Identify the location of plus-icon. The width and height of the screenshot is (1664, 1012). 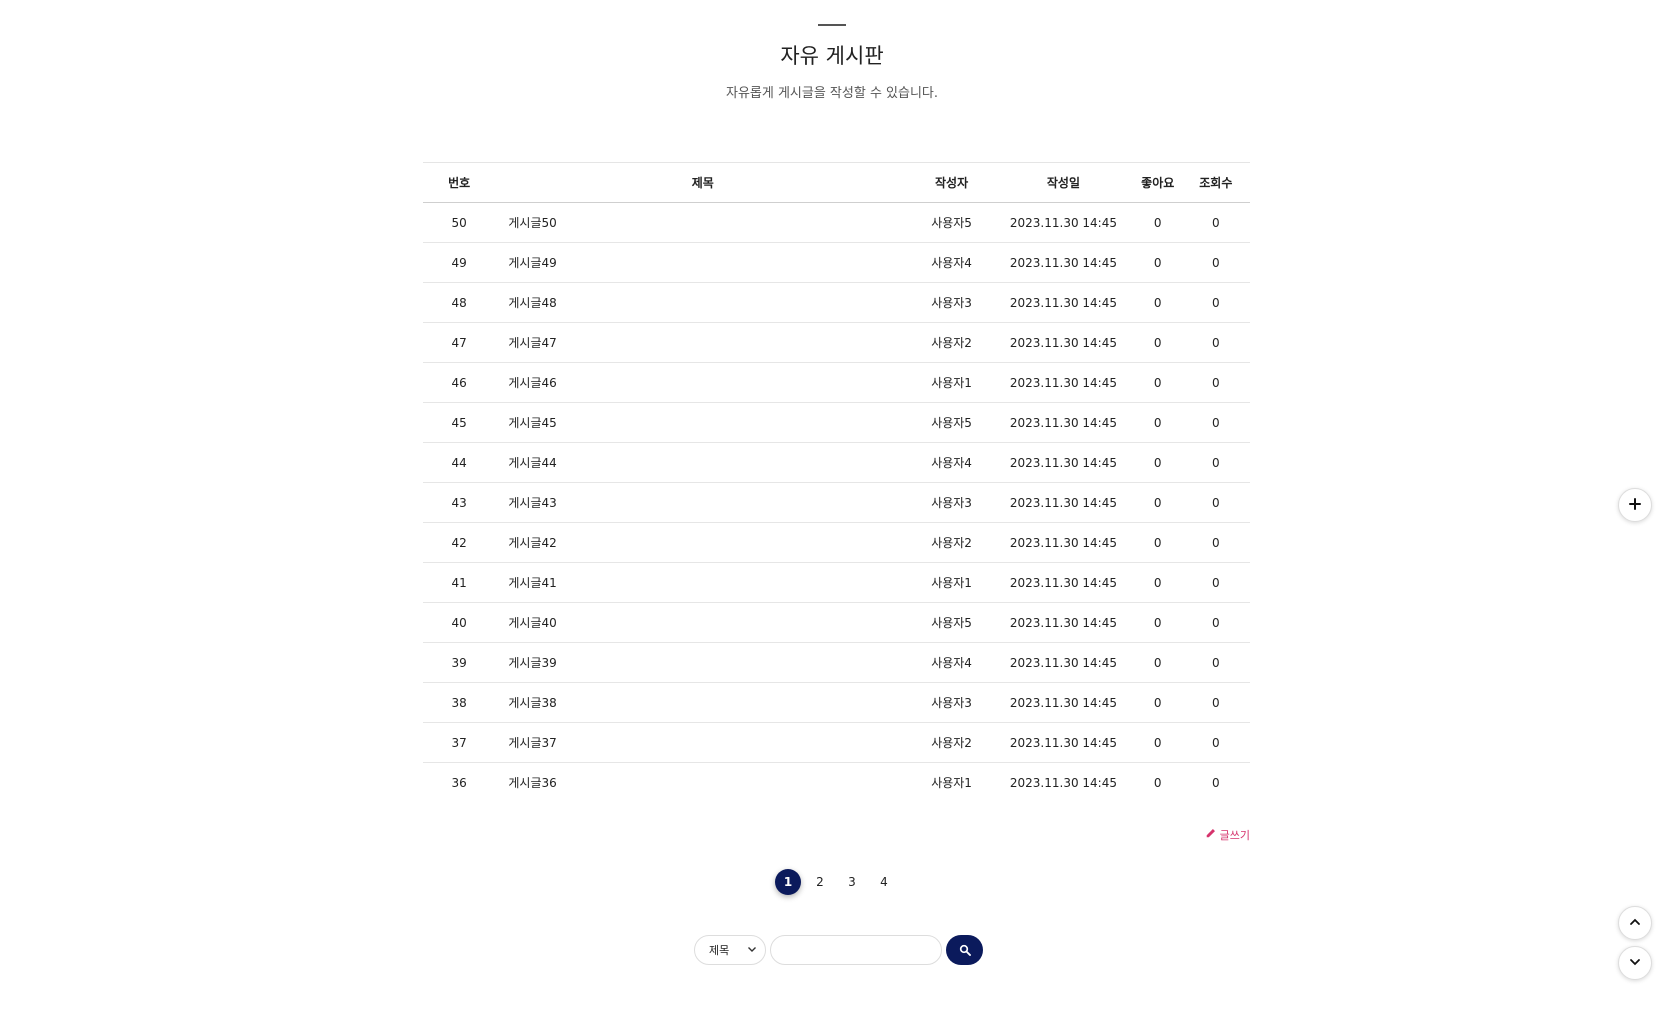
(1635, 505).